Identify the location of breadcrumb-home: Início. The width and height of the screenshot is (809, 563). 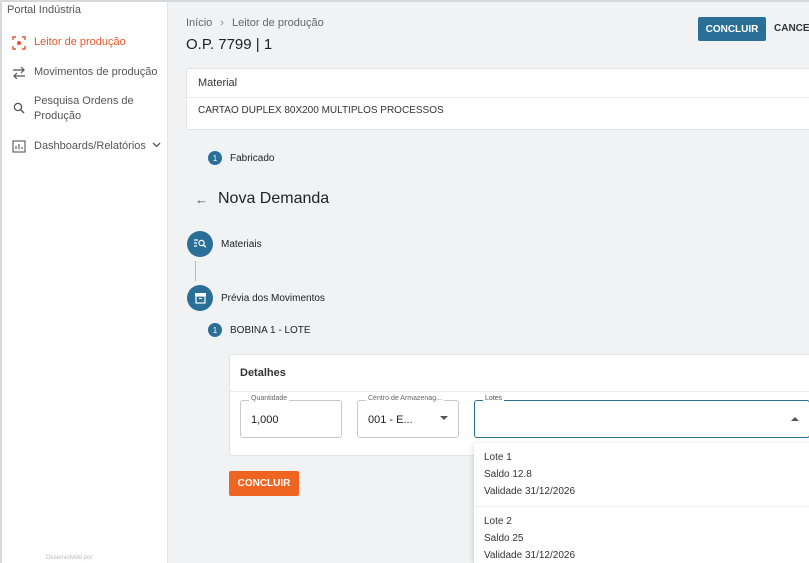
(199, 23).